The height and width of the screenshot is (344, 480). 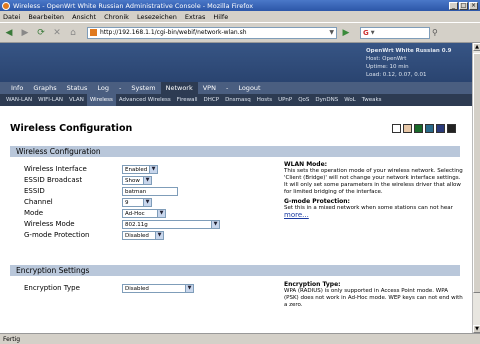 I want to click on vertical-scrollbar: ▲ ▼, so click(x=476, y=188).